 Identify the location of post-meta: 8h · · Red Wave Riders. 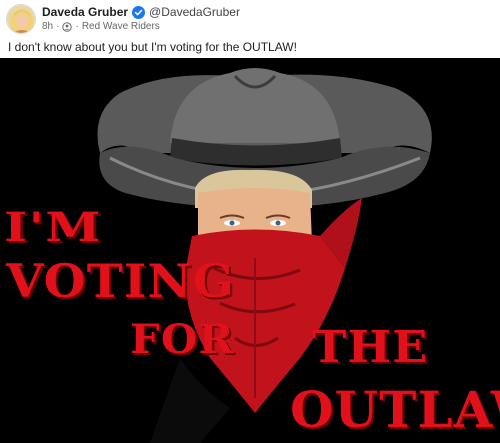
(101, 26).